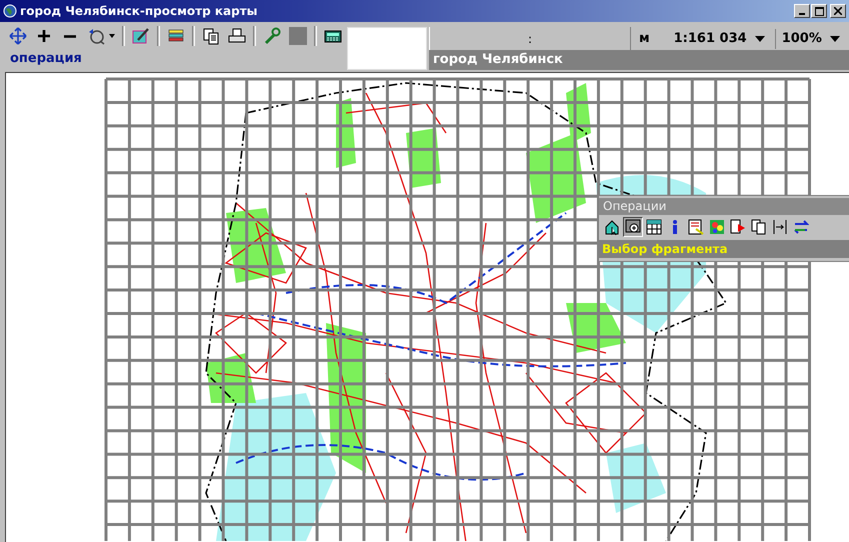  I want to click on four-arrows-icon, so click(18, 36).